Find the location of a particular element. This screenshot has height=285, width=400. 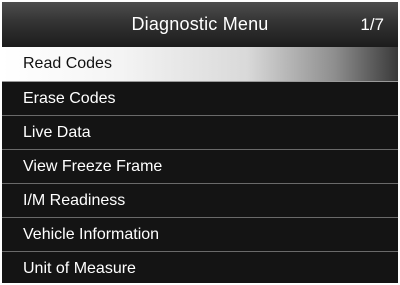

menu-item-vehicle-information: Vehicle Information is located at coordinates (200, 235).